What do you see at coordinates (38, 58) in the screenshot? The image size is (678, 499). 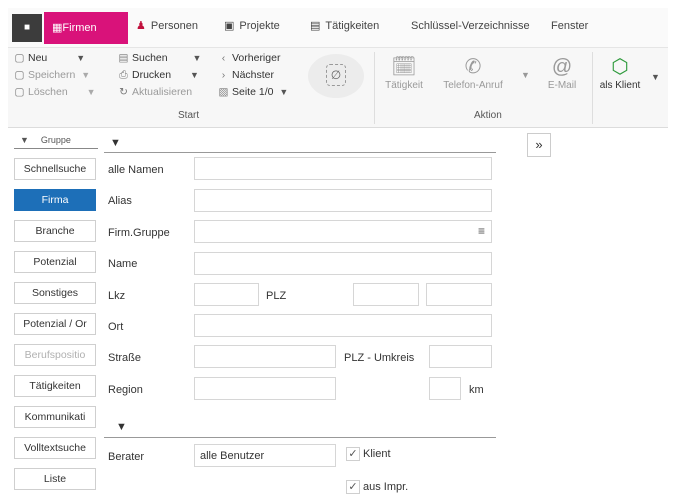 I see `neu-label: Neu` at bounding box center [38, 58].